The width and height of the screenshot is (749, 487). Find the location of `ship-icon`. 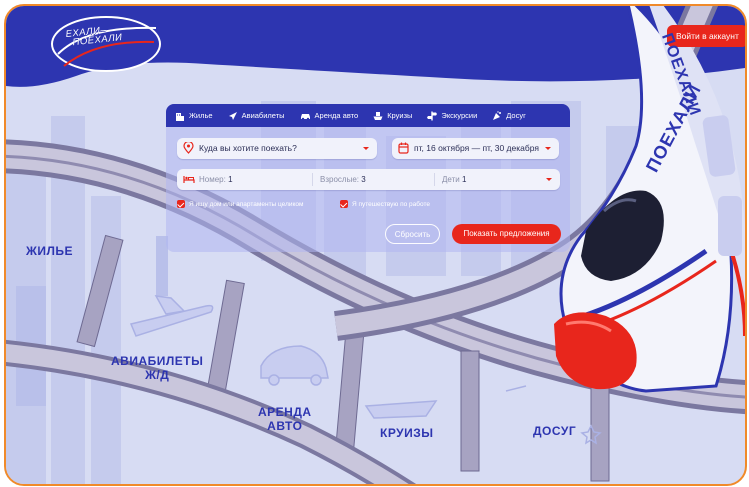

ship-icon is located at coordinates (378, 115).